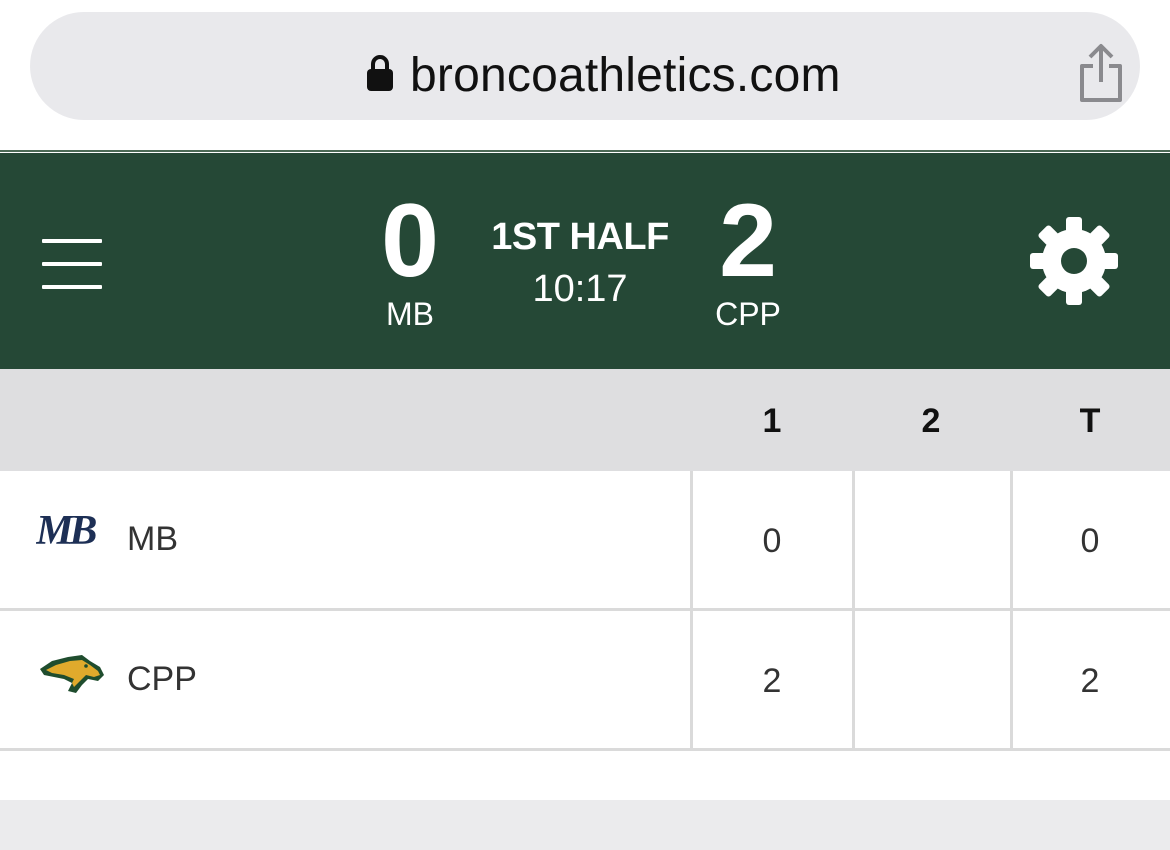  I want to click on total-header: T, so click(1090, 421).